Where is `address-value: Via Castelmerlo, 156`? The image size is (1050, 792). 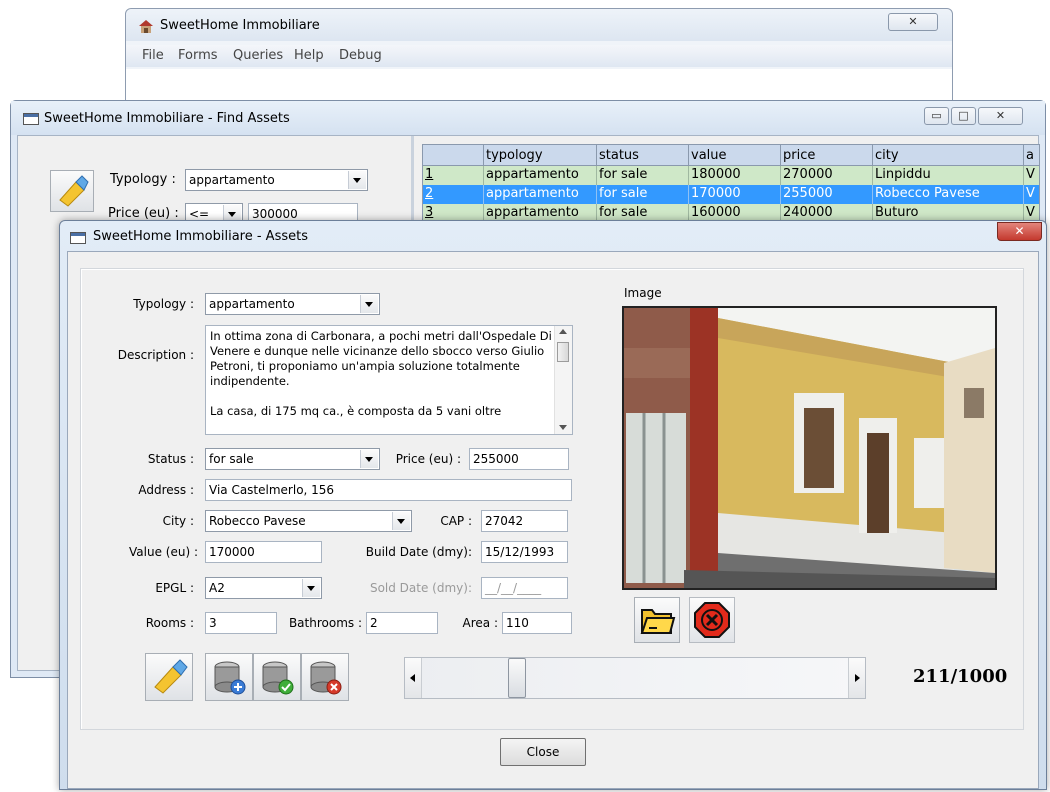
address-value: Via Castelmerlo, 156 is located at coordinates (272, 490).